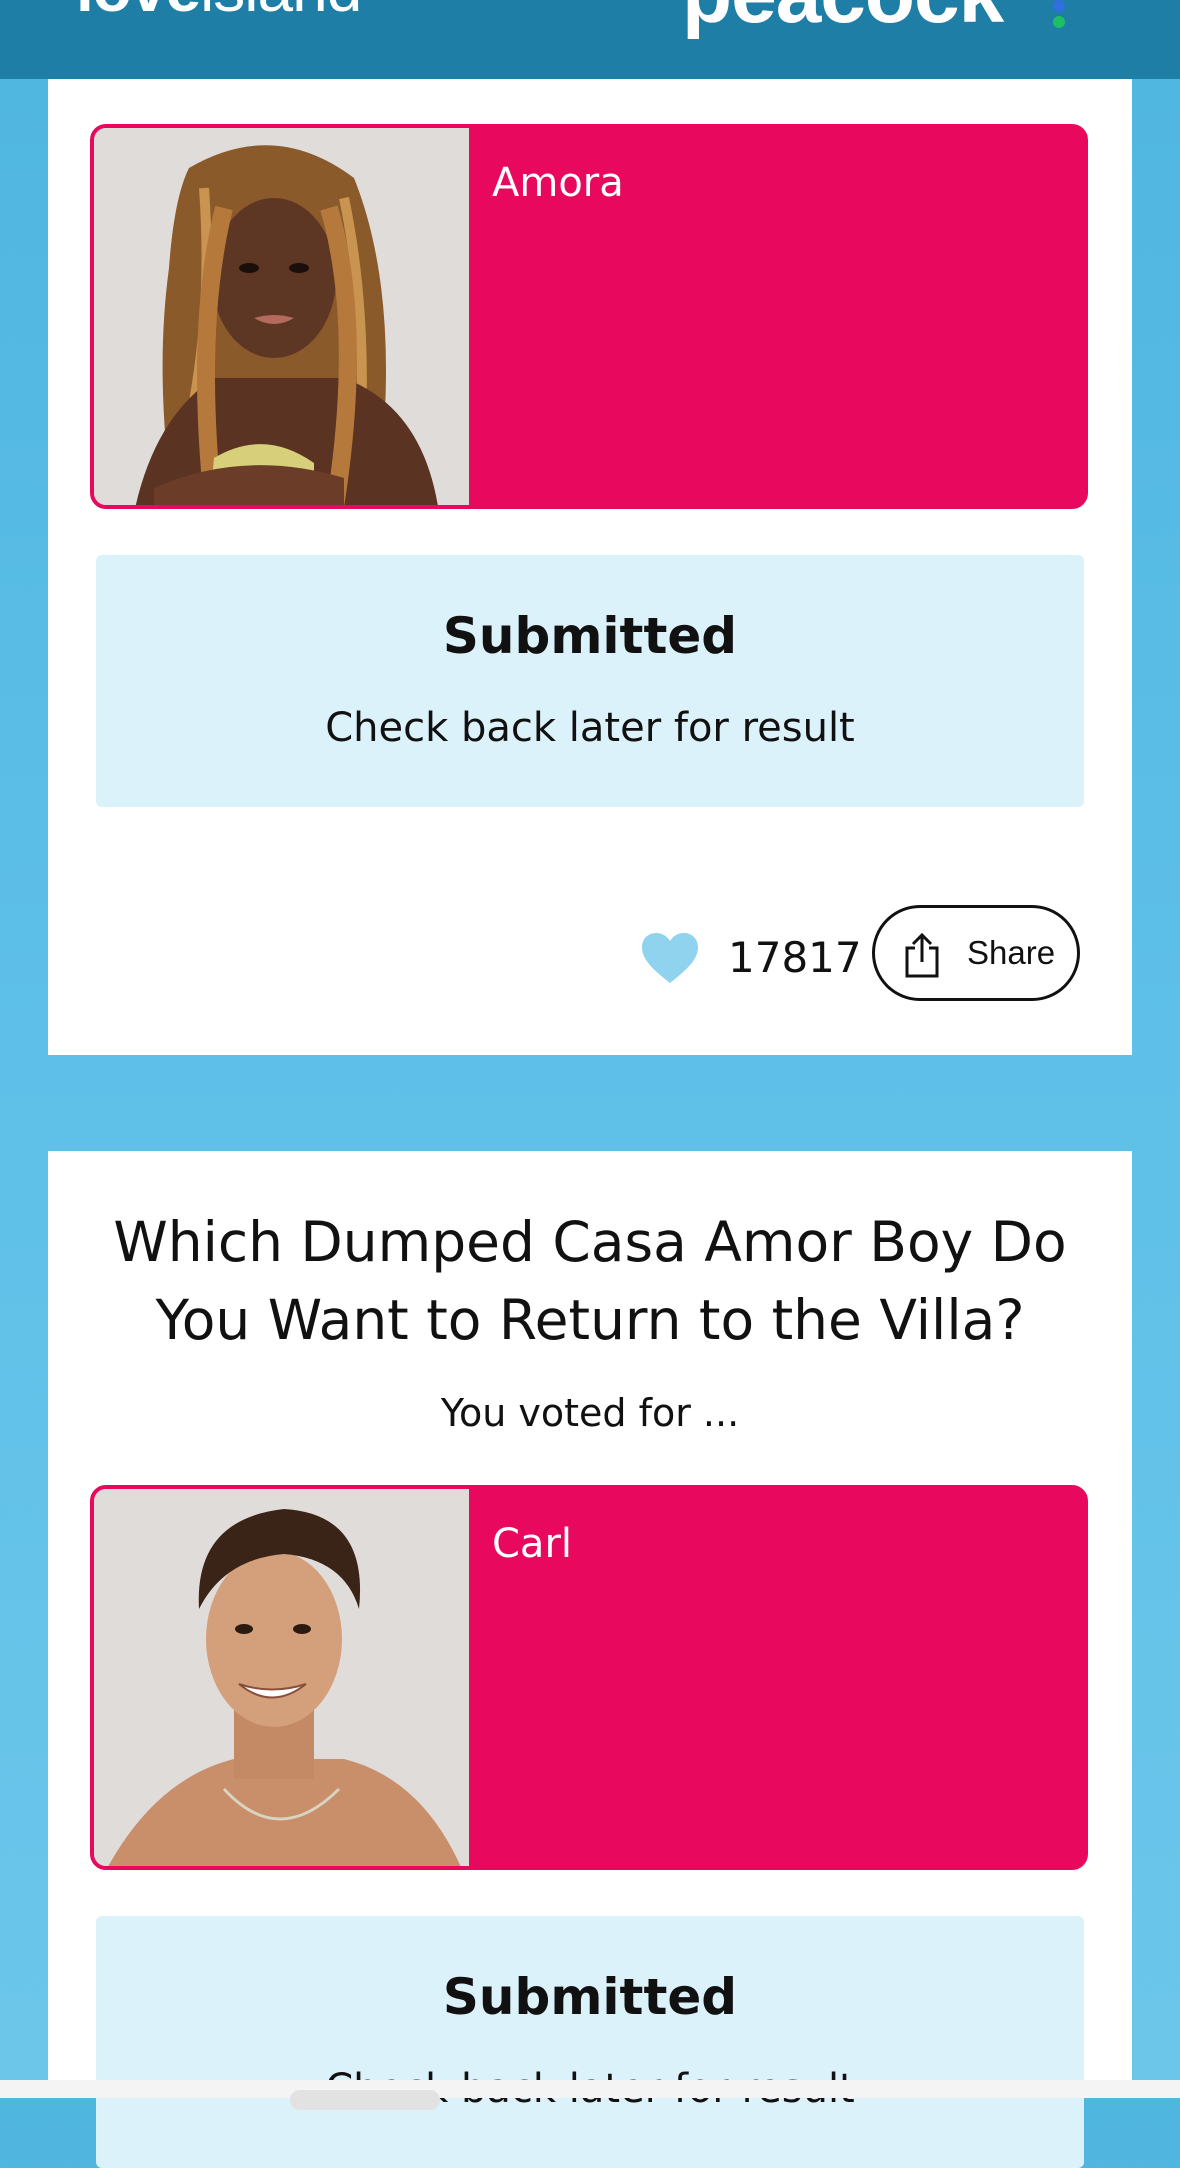 The height and width of the screenshot is (2168, 1180). Describe the element at coordinates (1011, 952) in the screenshot. I see `share-label: Share` at that location.